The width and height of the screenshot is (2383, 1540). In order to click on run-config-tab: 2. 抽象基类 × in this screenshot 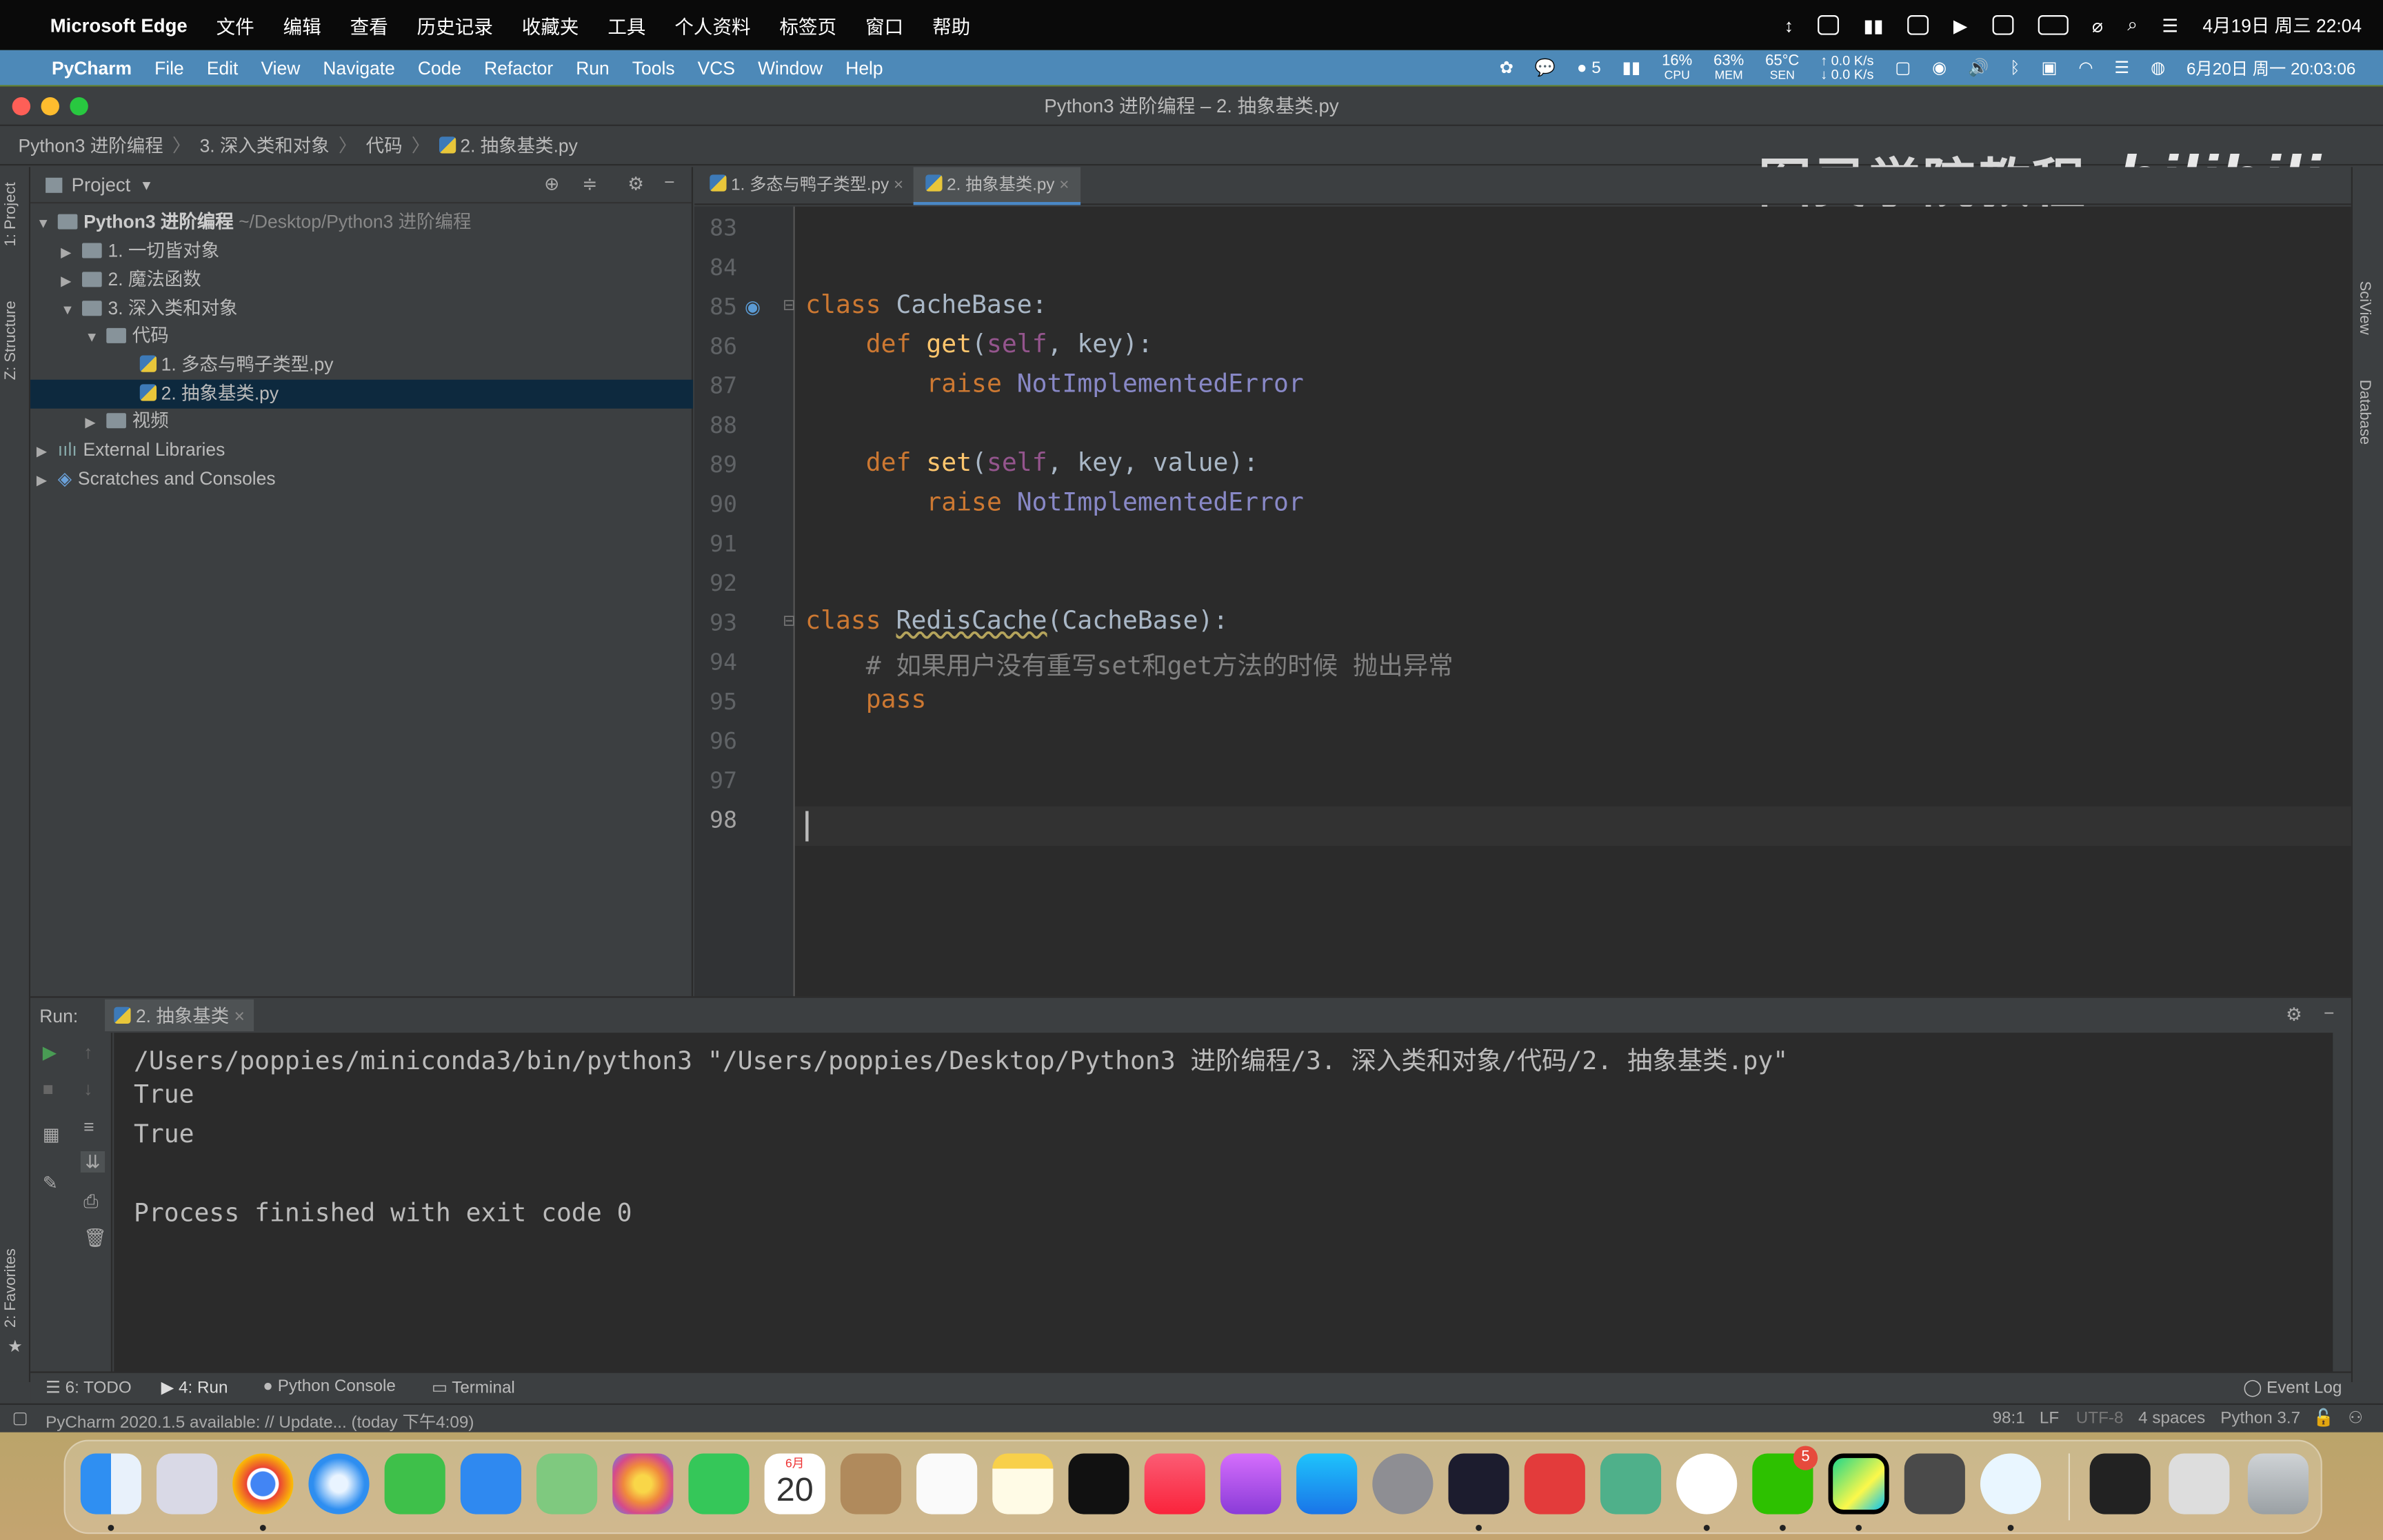, I will do `click(179, 1015)`.